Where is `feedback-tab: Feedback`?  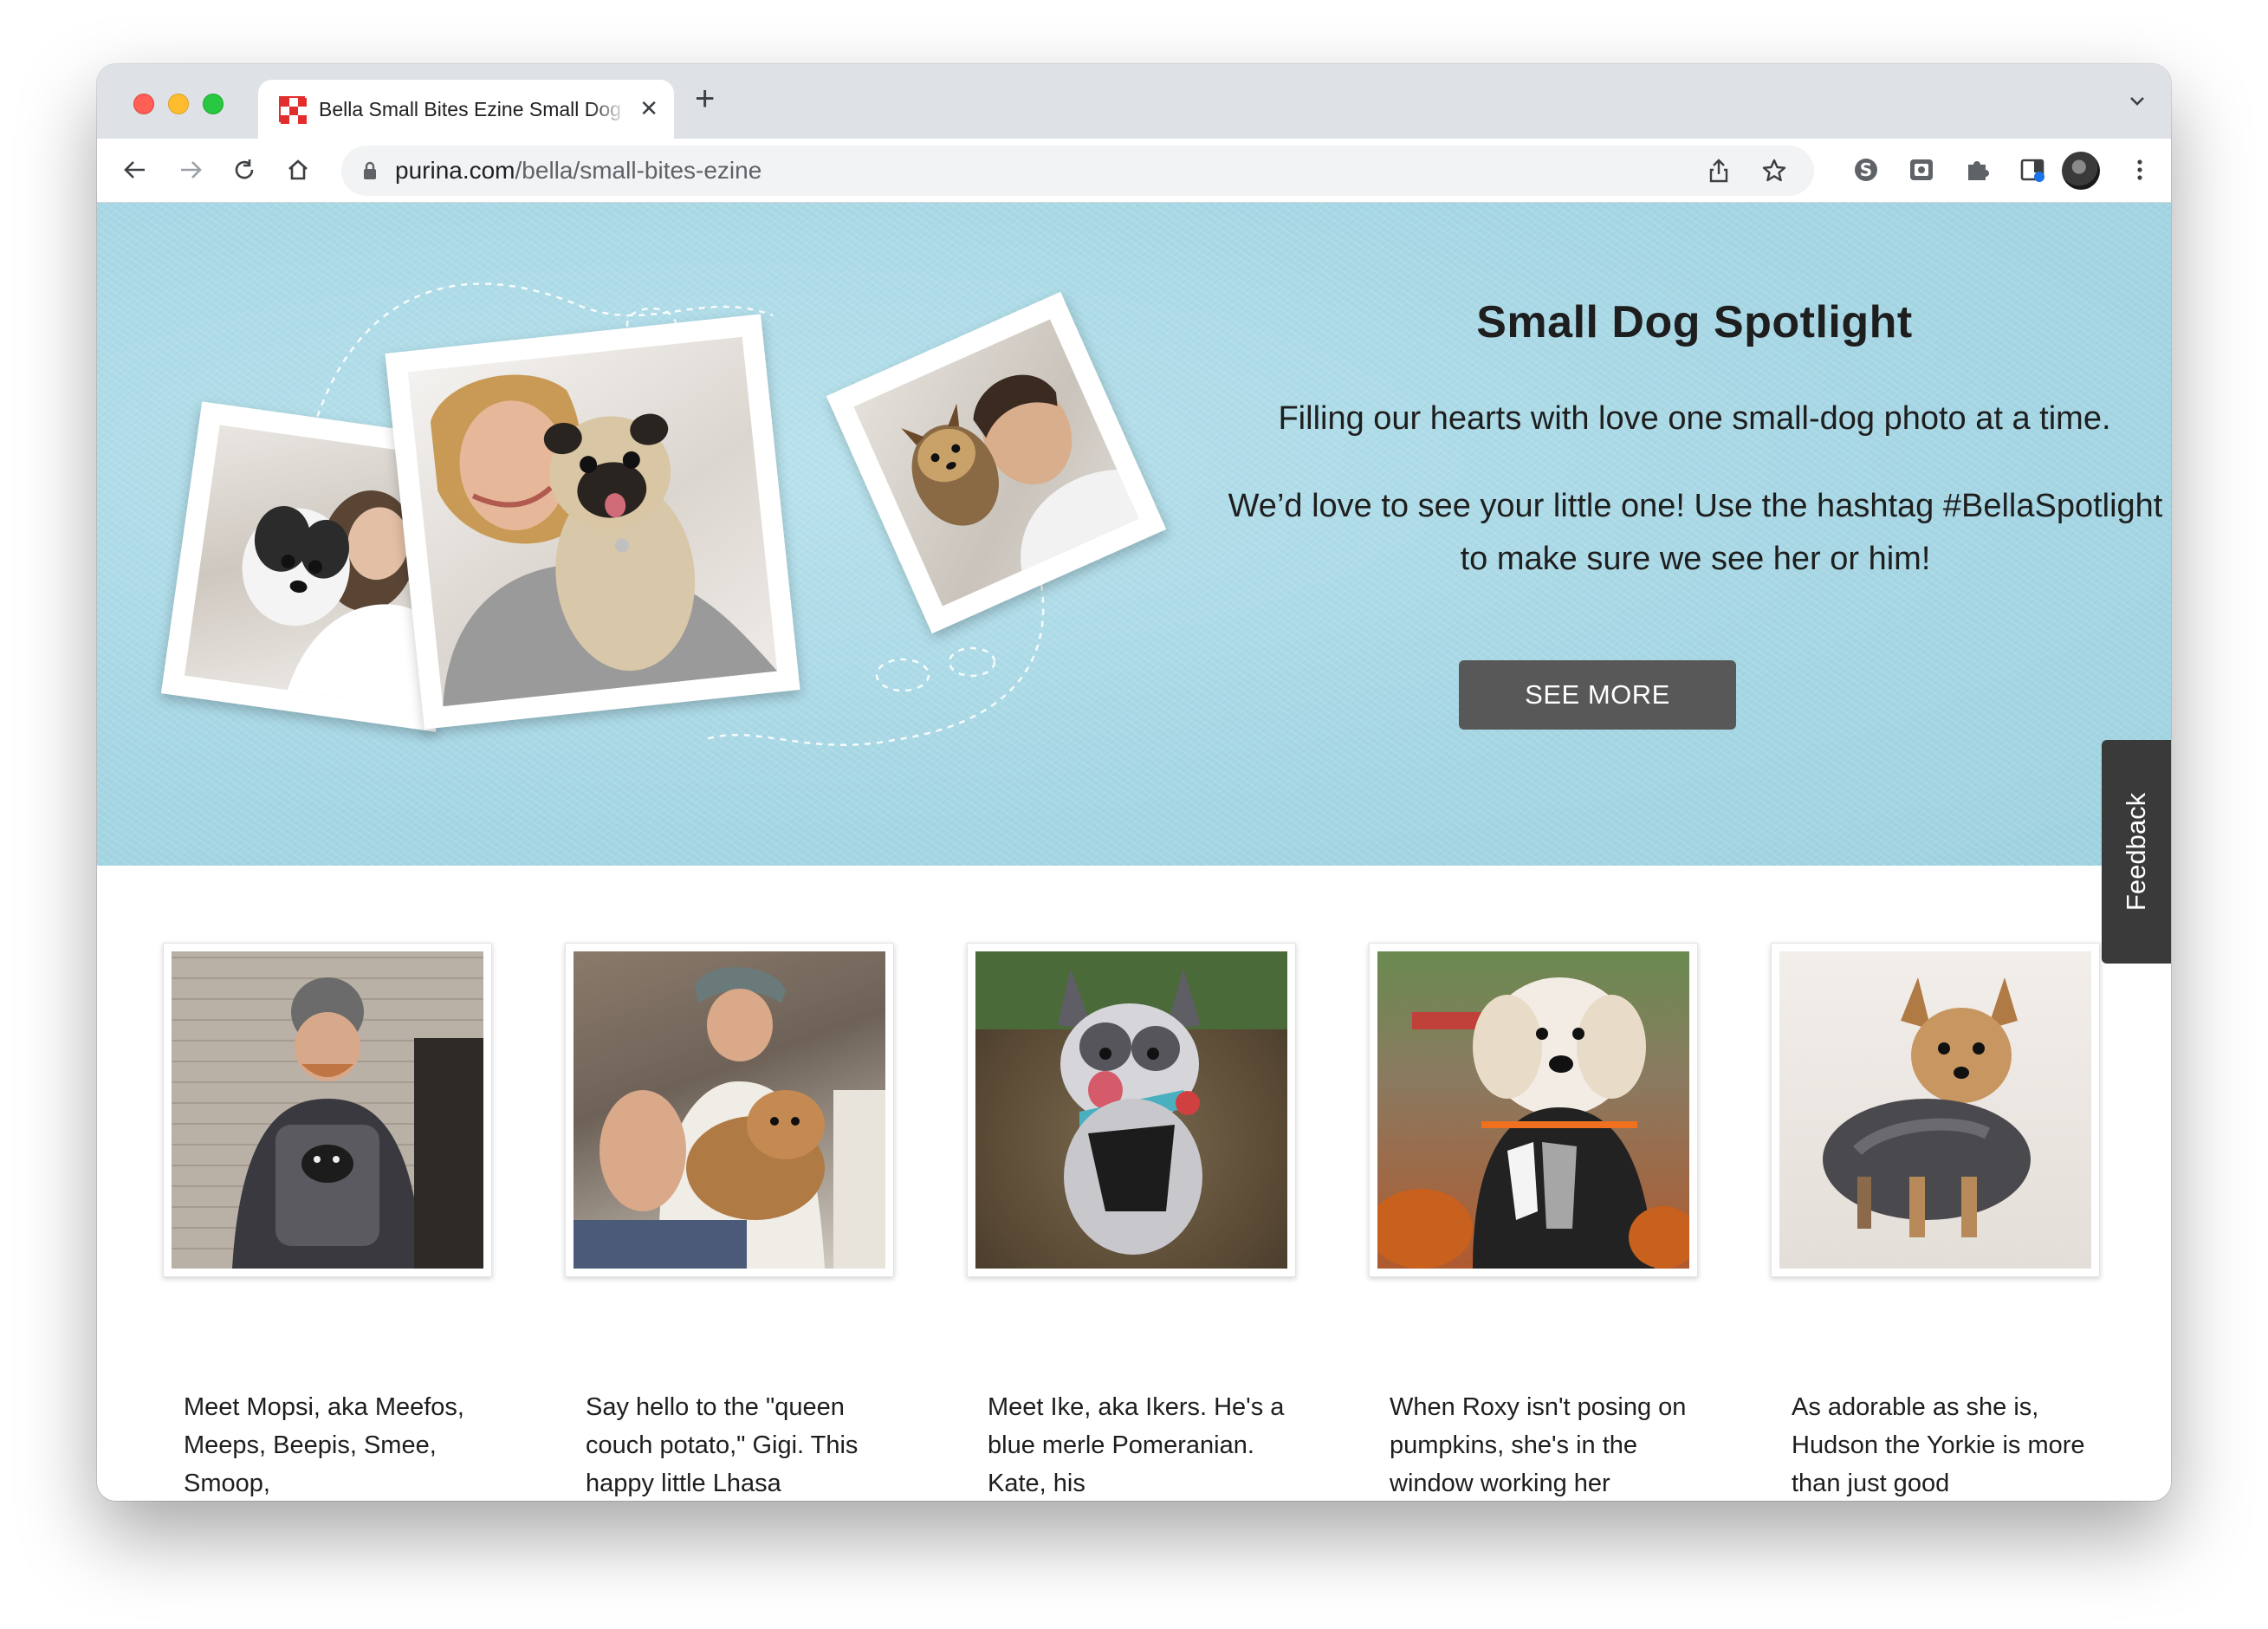
feedback-tab: Feedback is located at coordinates (2136, 852).